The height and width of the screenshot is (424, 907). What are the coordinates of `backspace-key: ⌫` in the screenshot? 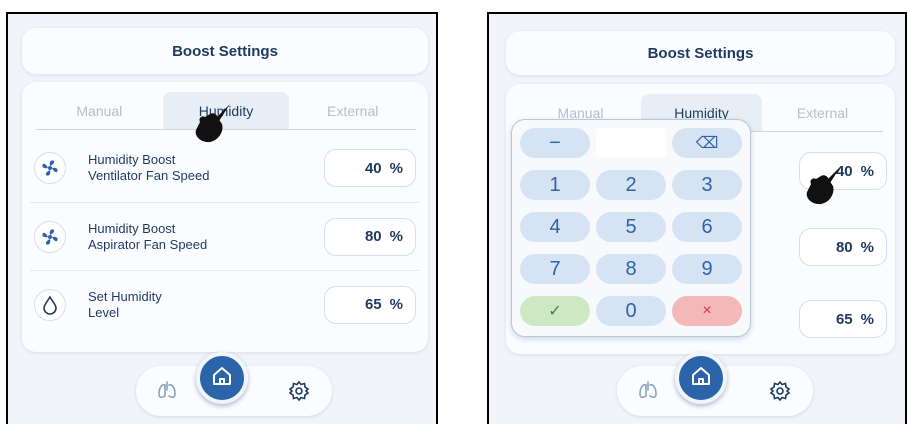 It's located at (707, 143).